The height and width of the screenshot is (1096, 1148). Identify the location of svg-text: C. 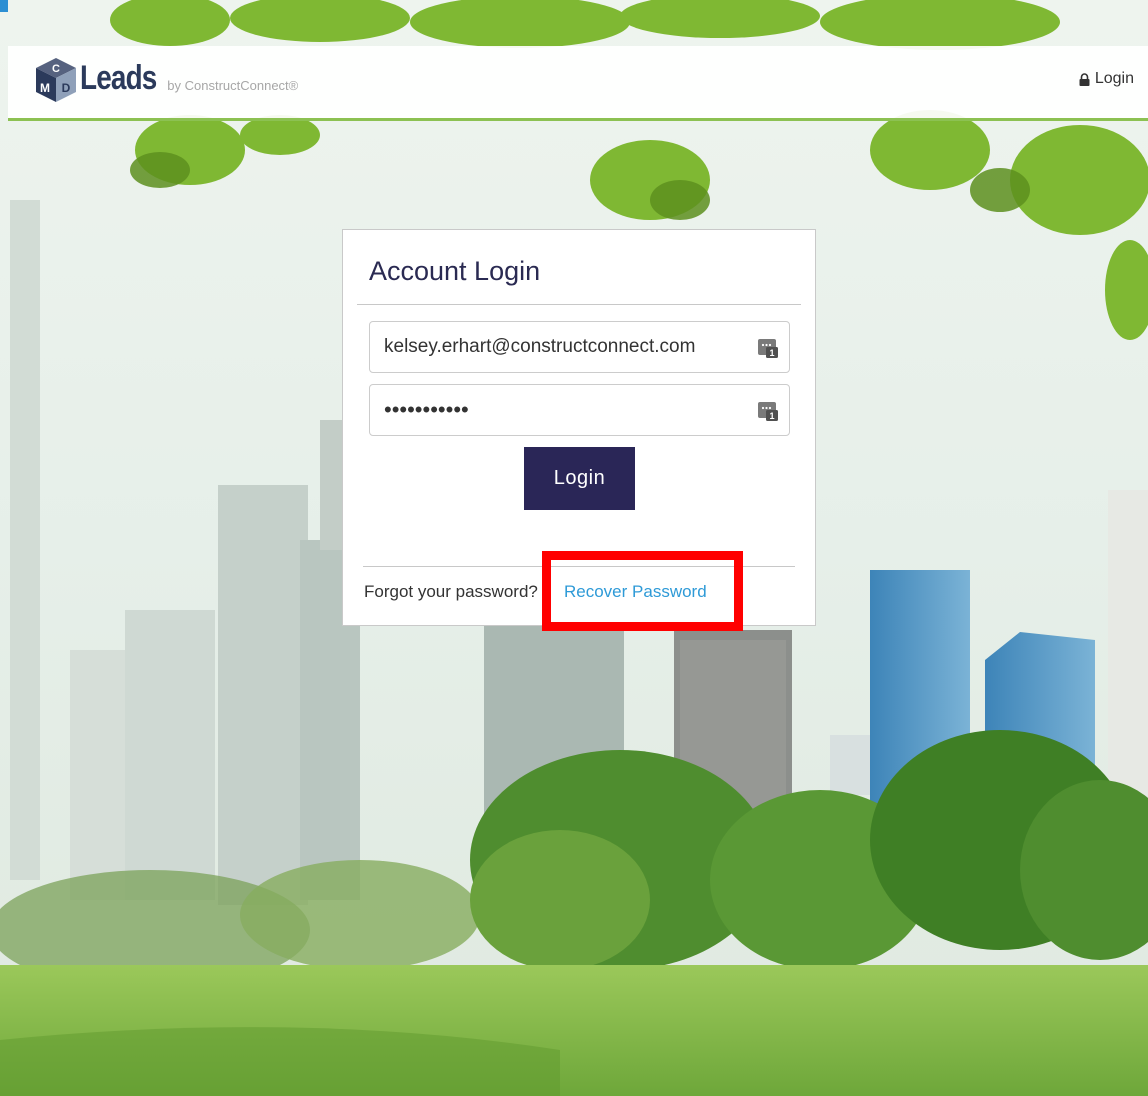
(56, 69).